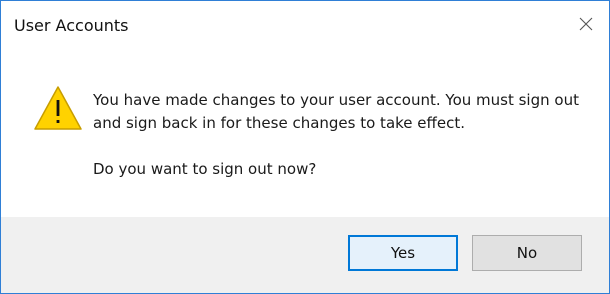  I want to click on warning-icon, so click(58, 108).